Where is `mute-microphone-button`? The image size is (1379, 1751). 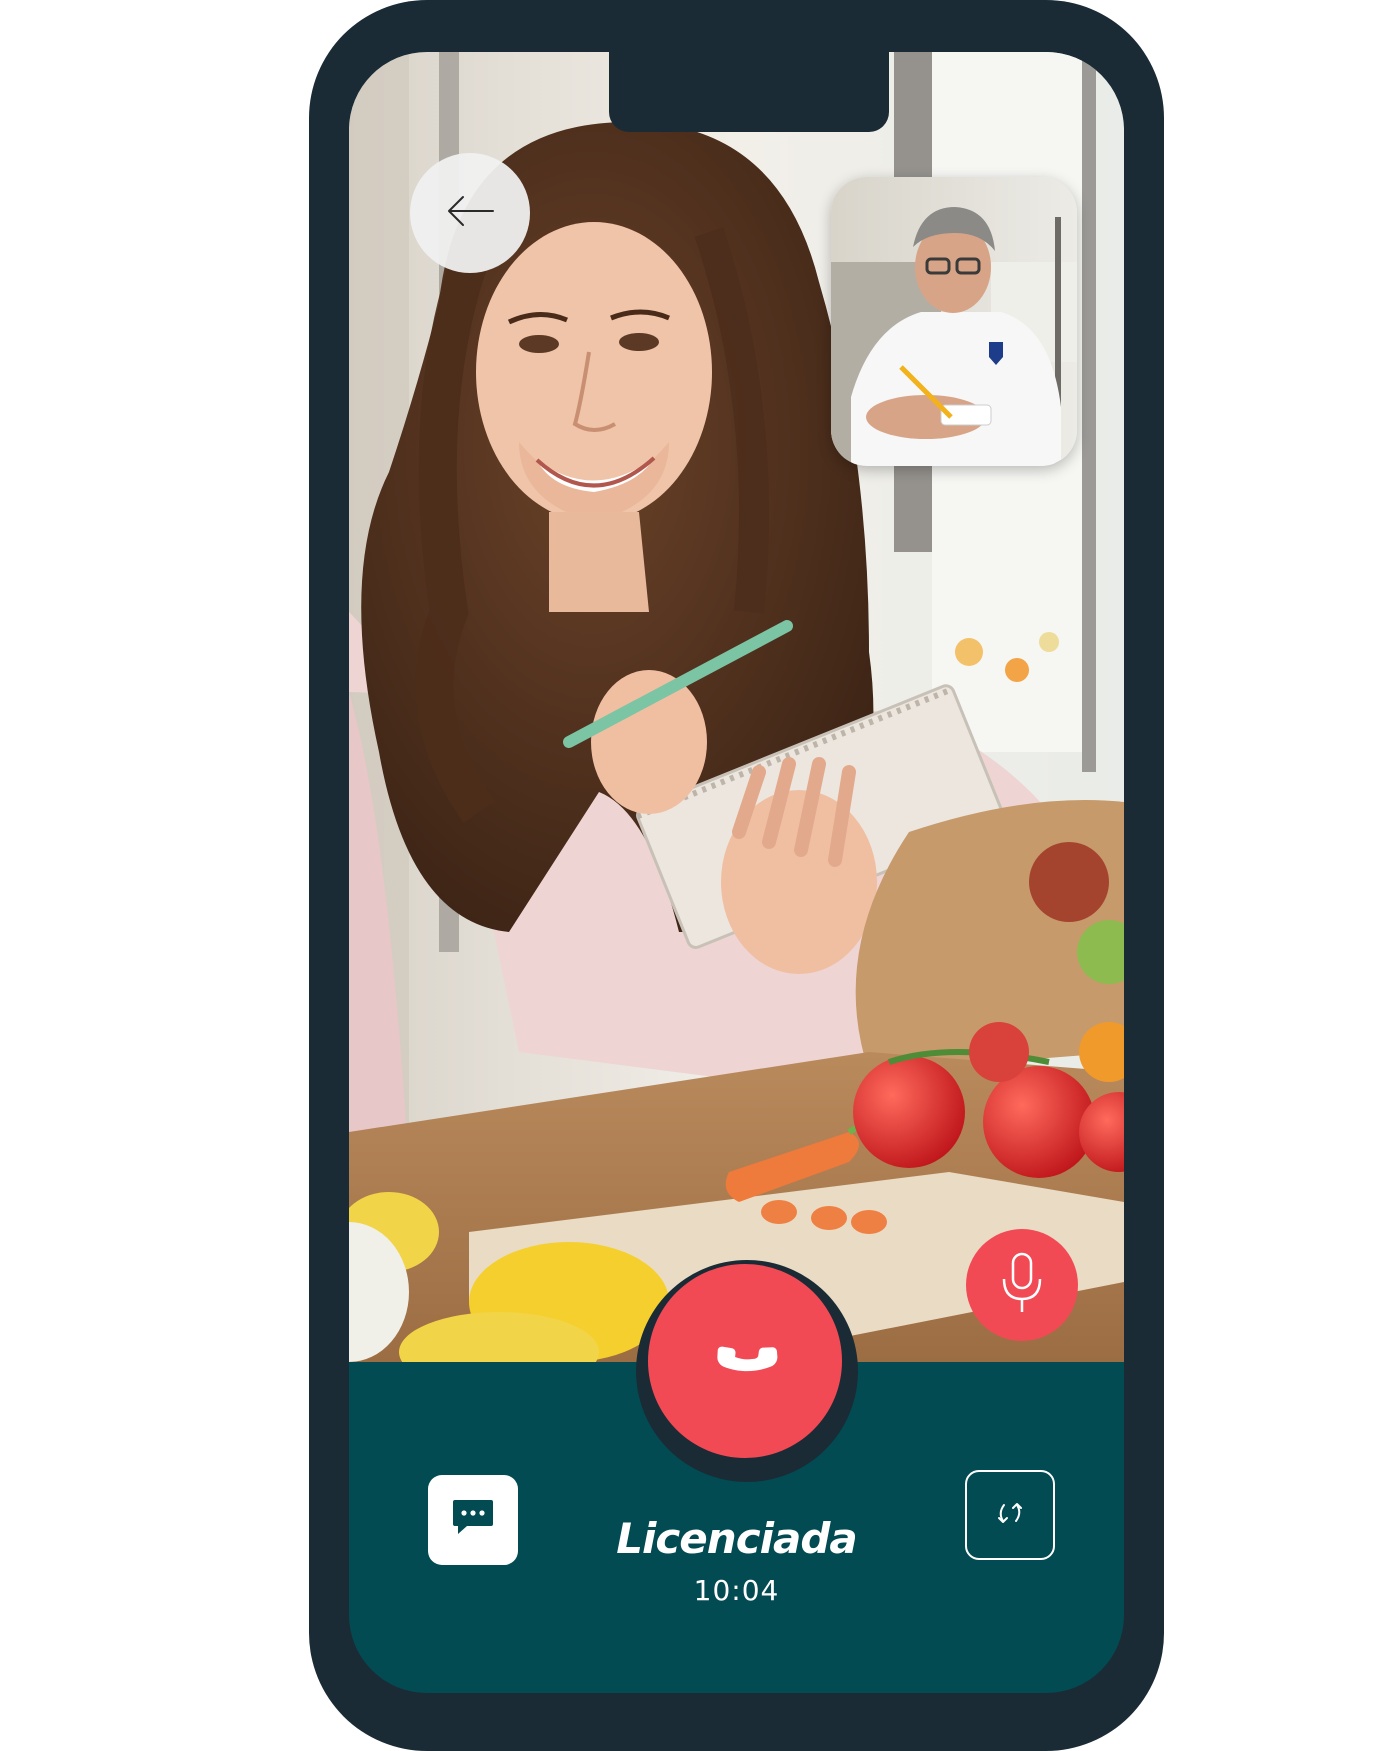
mute-microphone-button is located at coordinates (1022, 1285).